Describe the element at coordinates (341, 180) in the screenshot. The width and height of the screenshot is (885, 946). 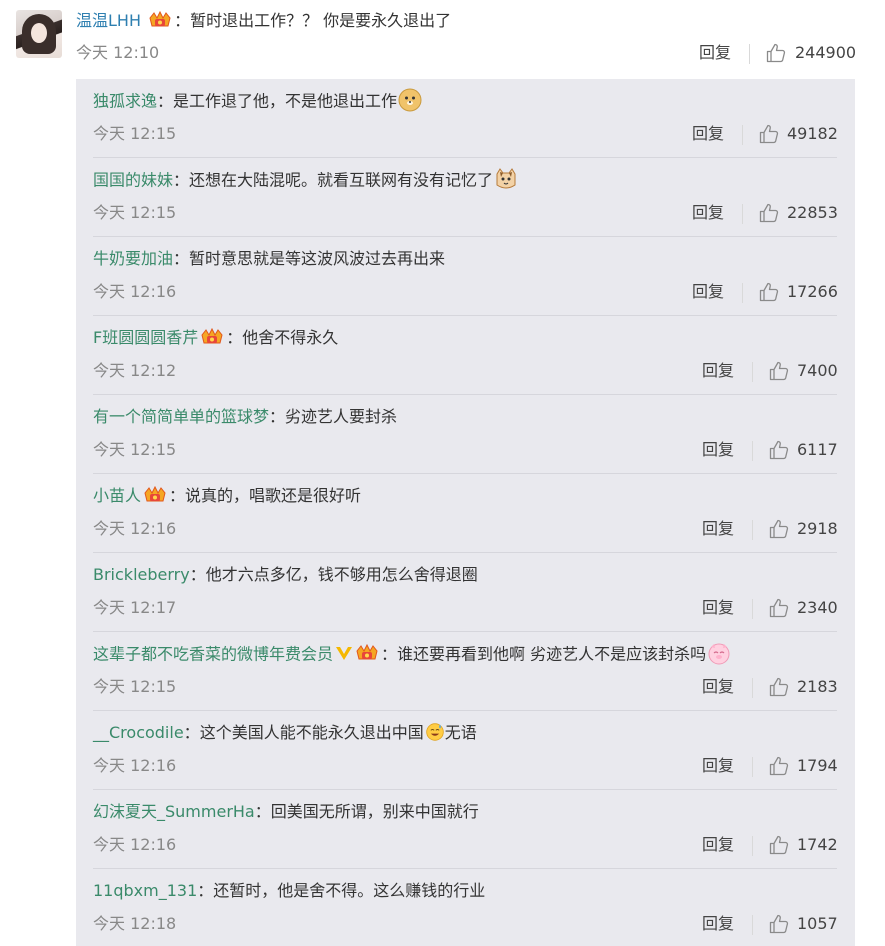
I see `reply-text: 还想在大陆混呢。就看互联网有没有记忆了` at that location.